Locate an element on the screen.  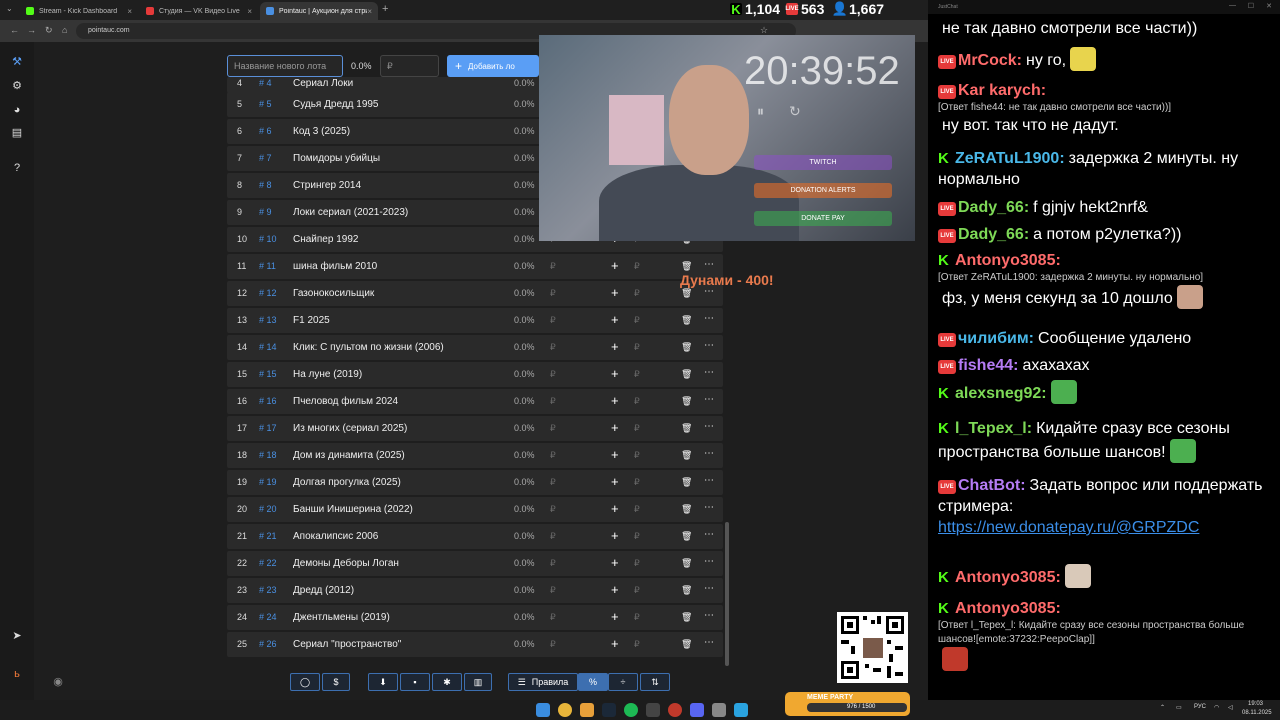
lot-name: Пчеловод фильм 2024 is located at coordinates (345, 401).